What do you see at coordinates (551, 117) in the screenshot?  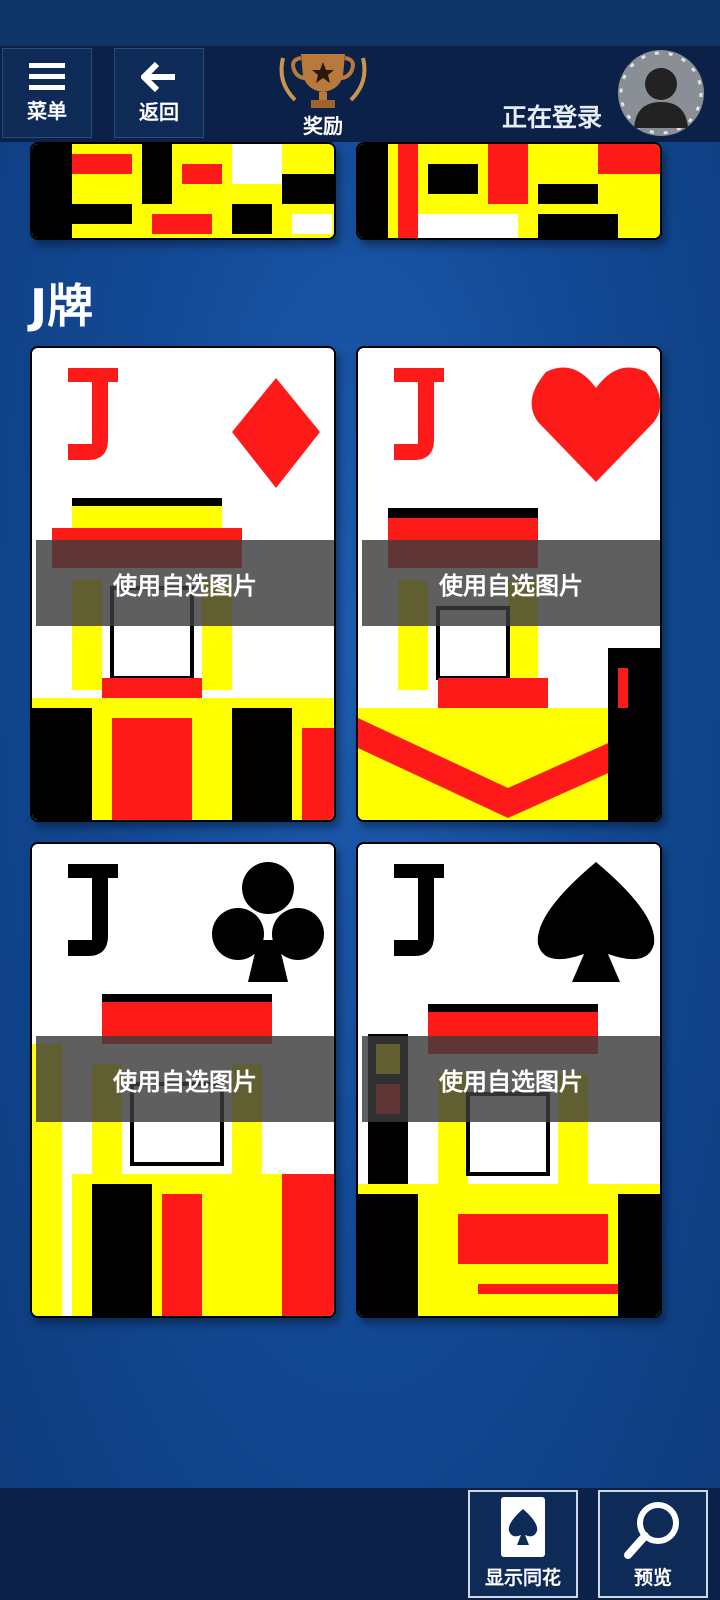 I see `login-status: 正在登录` at bounding box center [551, 117].